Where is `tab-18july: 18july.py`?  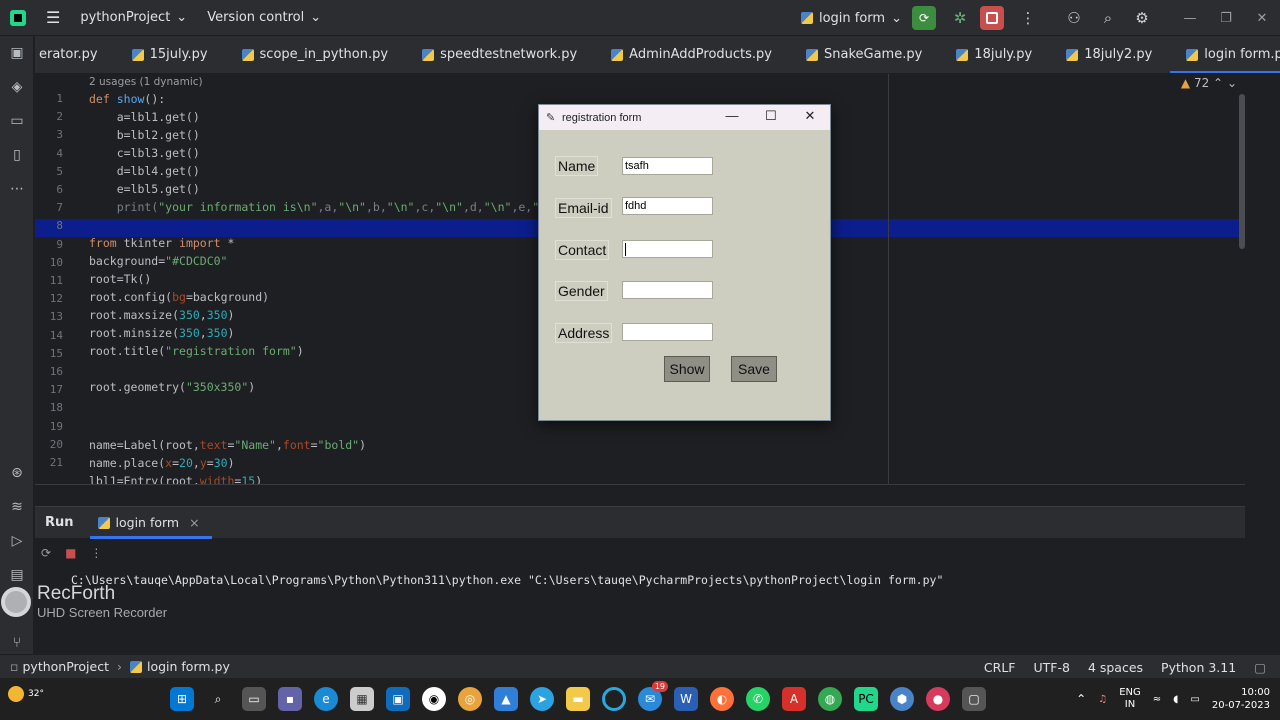
tab-18july: 18july.py is located at coordinates (995, 54).